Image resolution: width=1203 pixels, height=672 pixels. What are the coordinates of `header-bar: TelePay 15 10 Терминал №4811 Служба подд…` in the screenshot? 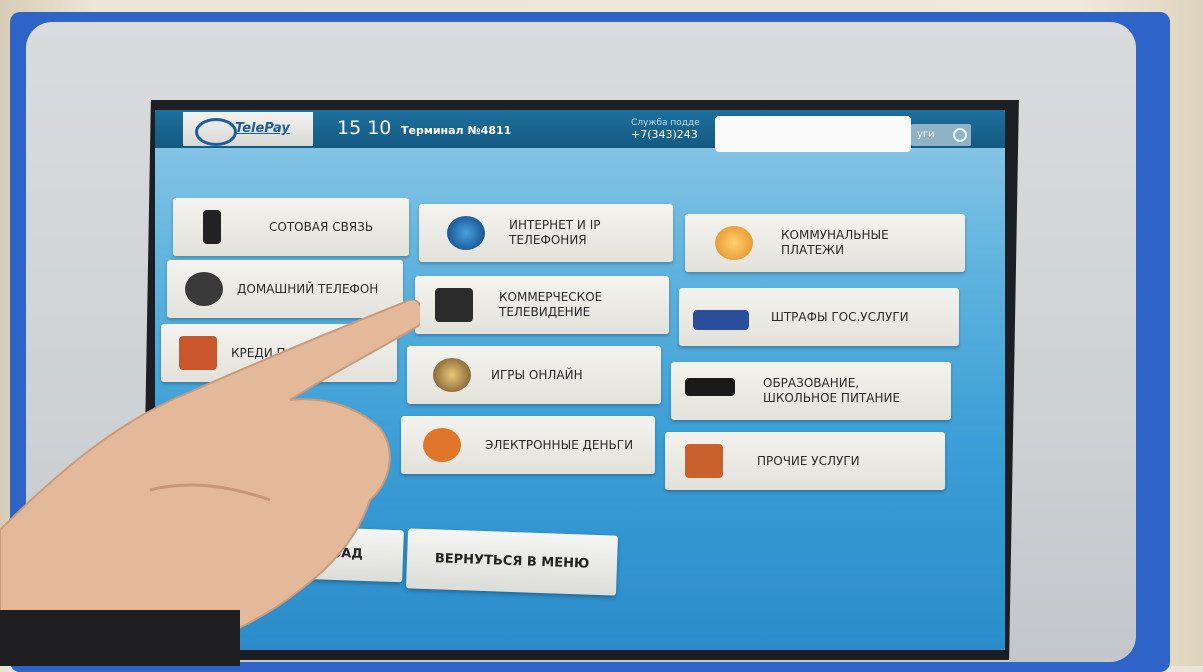 It's located at (580, 131).